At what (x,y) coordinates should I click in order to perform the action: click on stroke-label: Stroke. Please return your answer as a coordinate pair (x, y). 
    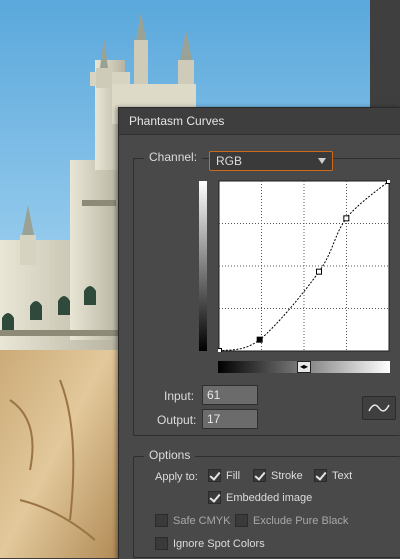
    Looking at the image, I should click on (287, 475).